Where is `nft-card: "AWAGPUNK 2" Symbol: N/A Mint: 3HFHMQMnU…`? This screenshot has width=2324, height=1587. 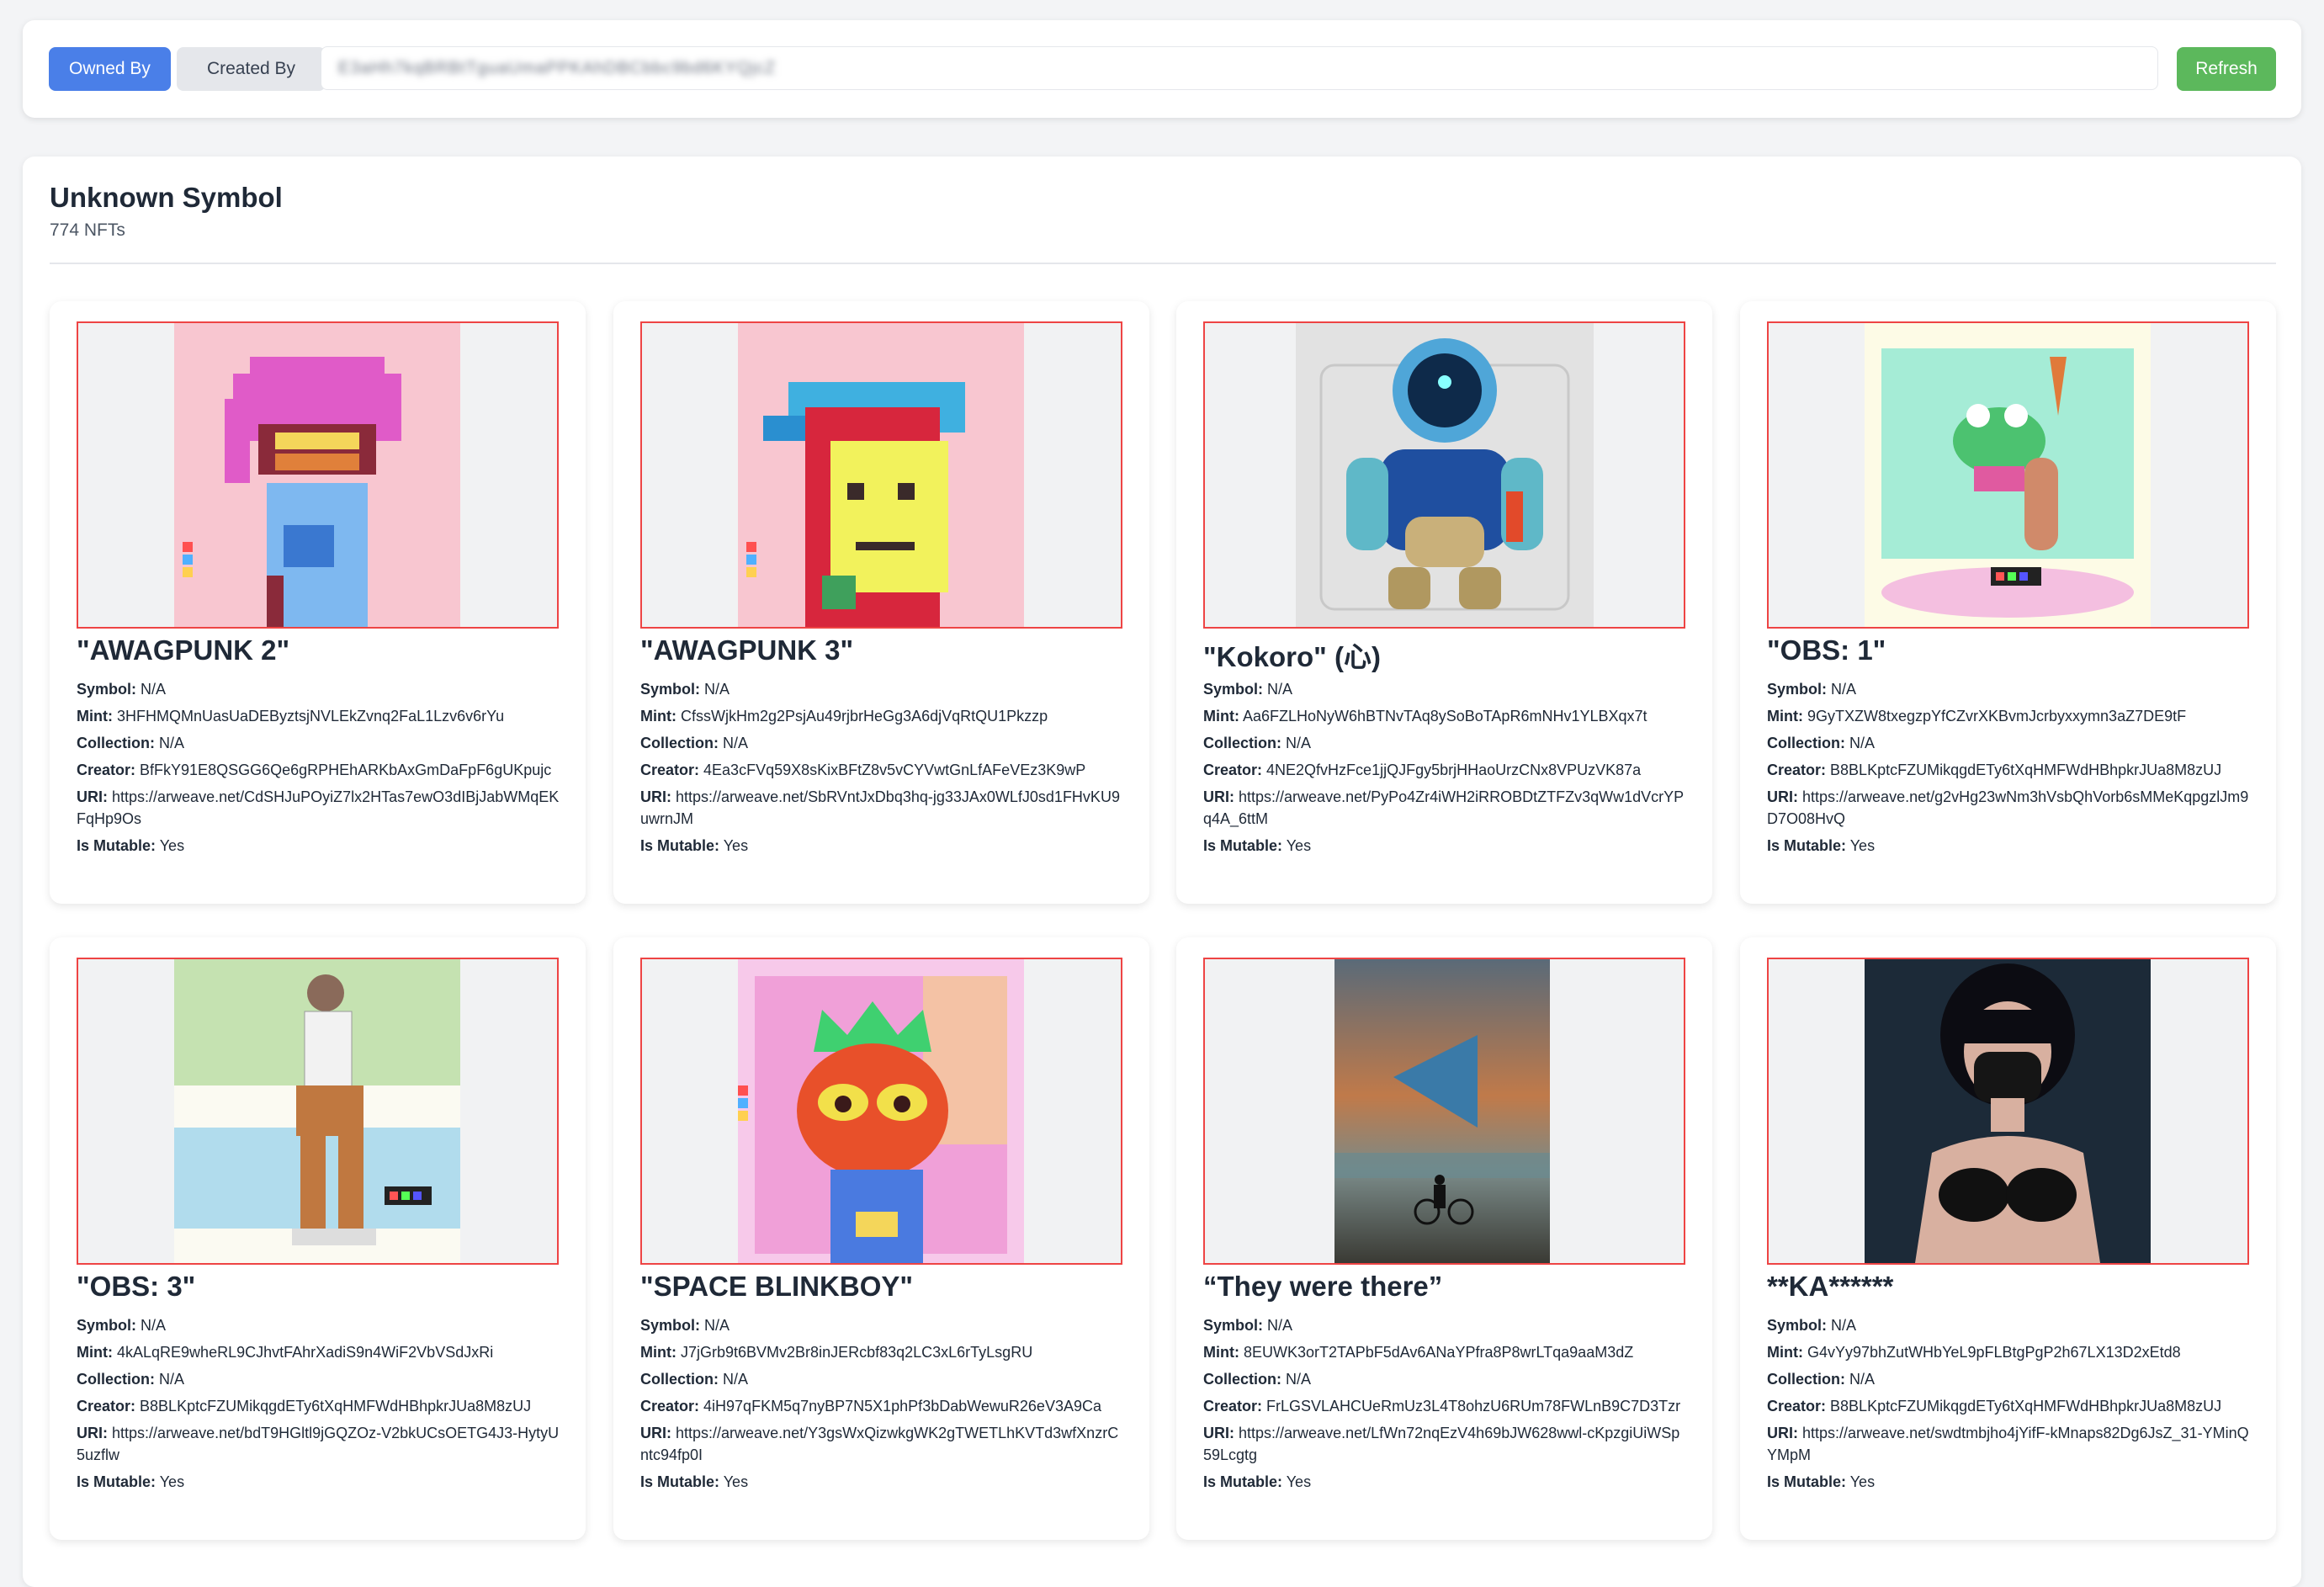 nft-card: "AWAGPUNK 2" Symbol: N/A Mint: 3HFHMQMnU… is located at coordinates (318, 602).